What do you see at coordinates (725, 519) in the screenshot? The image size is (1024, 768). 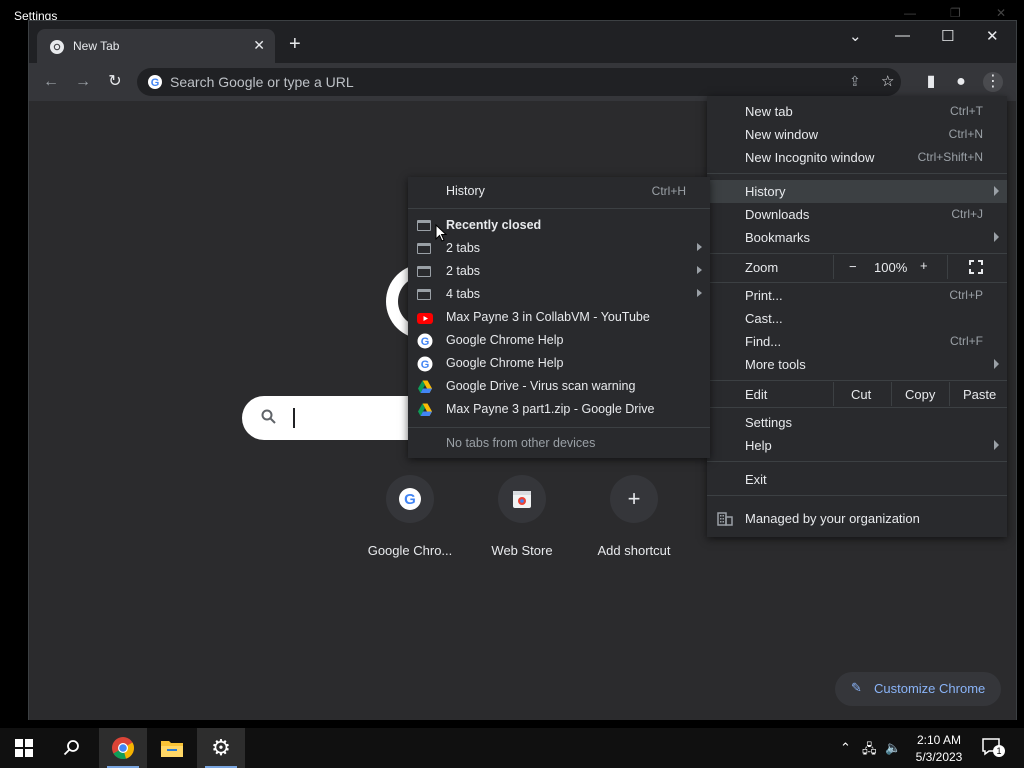 I see `building-icon` at bounding box center [725, 519].